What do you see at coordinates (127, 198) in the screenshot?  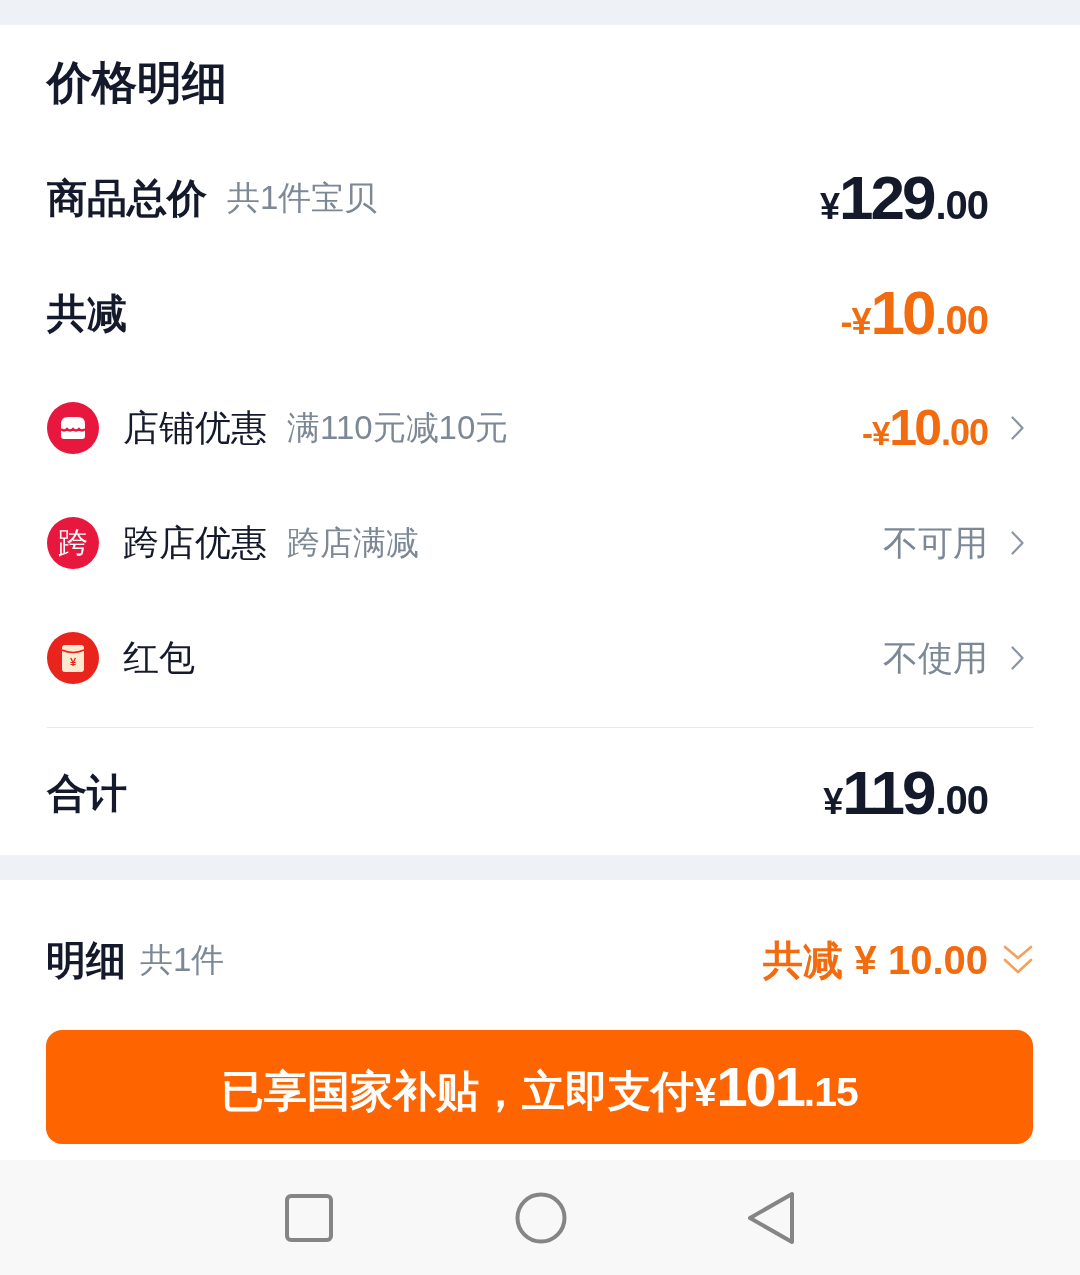 I see `row-label: 商品总价` at bounding box center [127, 198].